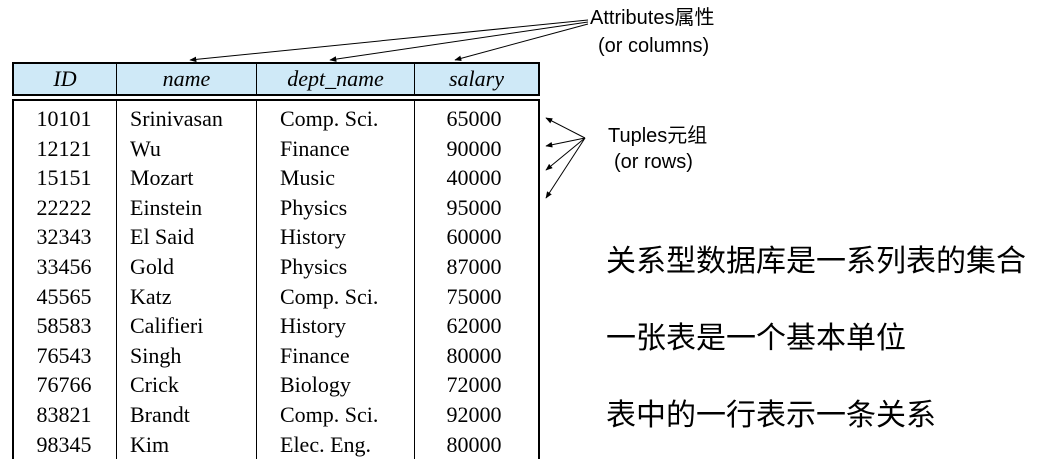 Image resolution: width=1057 pixels, height=469 pixels. What do you see at coordinates (151, 296) in the screenshot?
I see `cell-name: Katz` at bounding box center [151, 296].